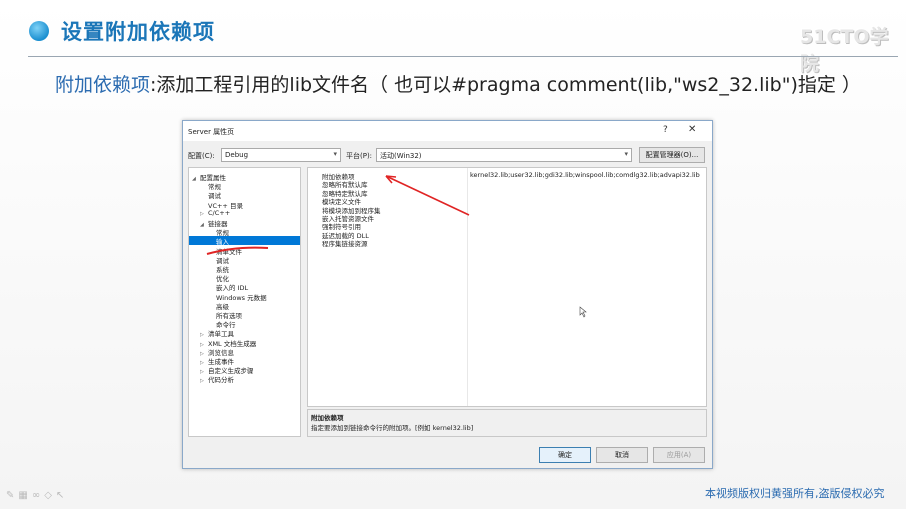  Describe the element at coordinates (507, 235) in the screenshot. I see `property-row: 延迟加载的 DLL` at that location.